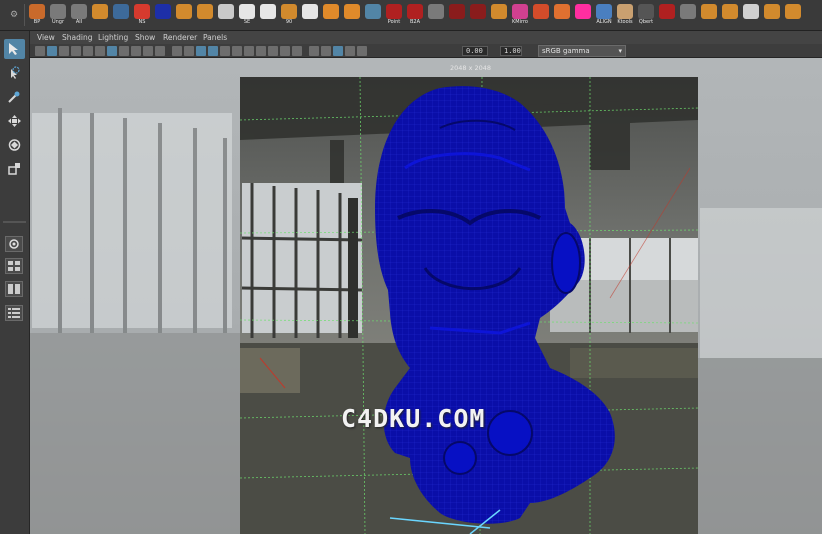  I want to click on shadows-icon, so click(249, 51).